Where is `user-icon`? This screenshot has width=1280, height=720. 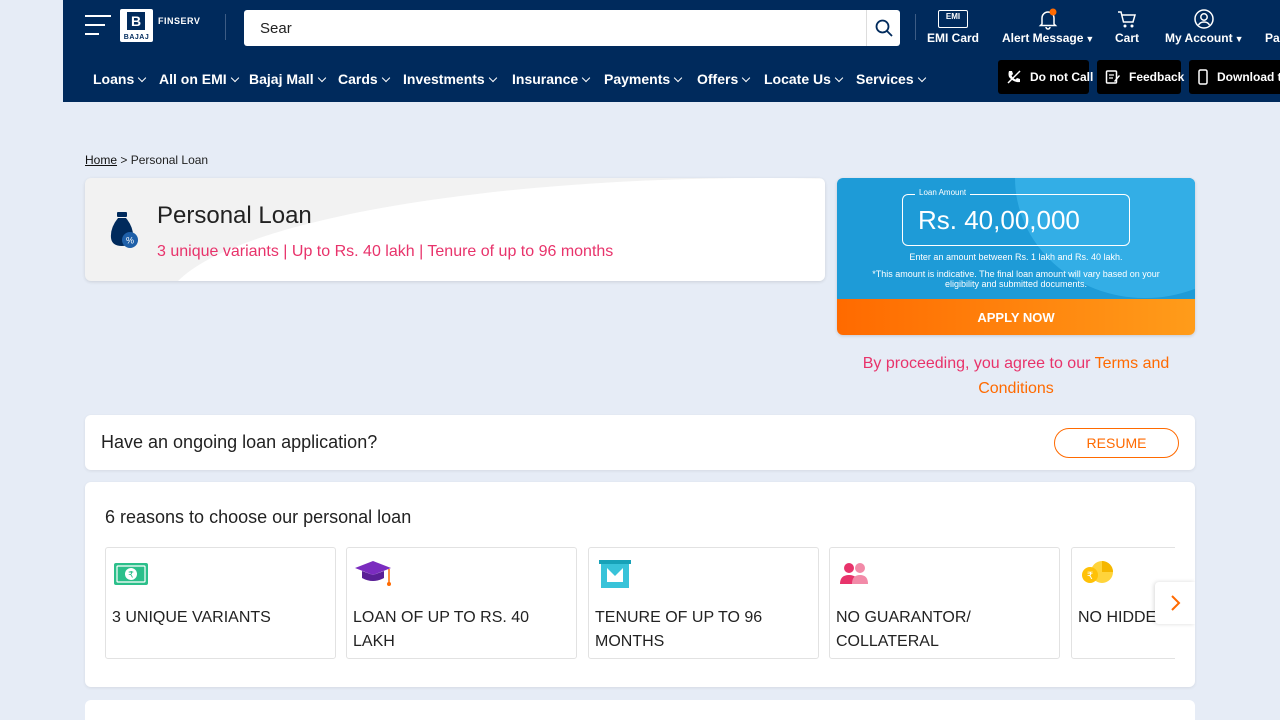 user-icon is located at coordinates (1204, 19).